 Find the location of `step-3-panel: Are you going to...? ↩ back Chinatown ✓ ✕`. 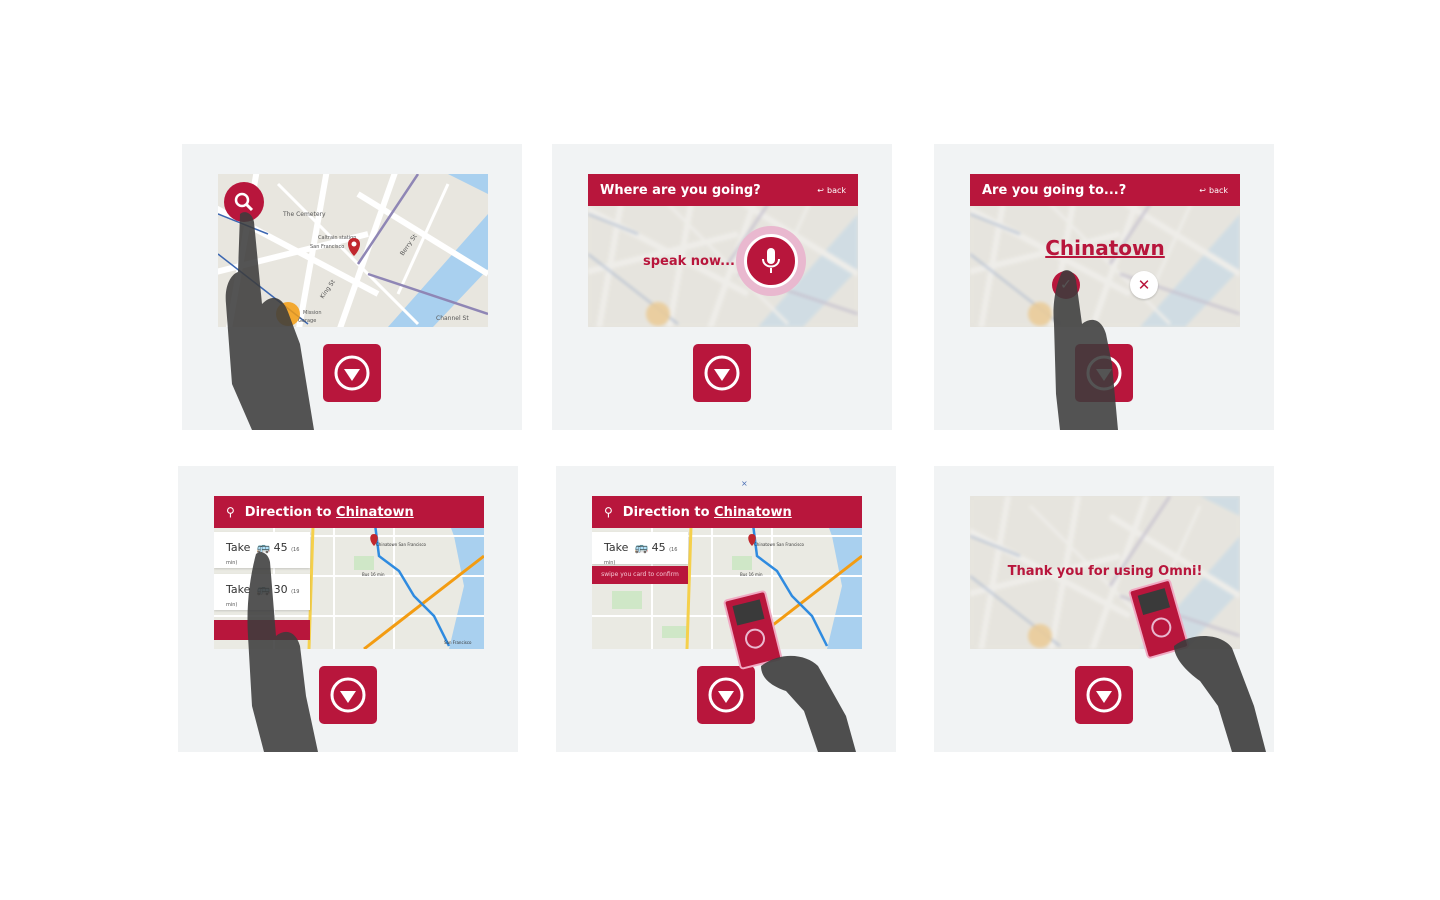

step-3-panel: Are you going to...? ↩ back Chinatown ✓ ✕ is located at coordinates (1104, 287).